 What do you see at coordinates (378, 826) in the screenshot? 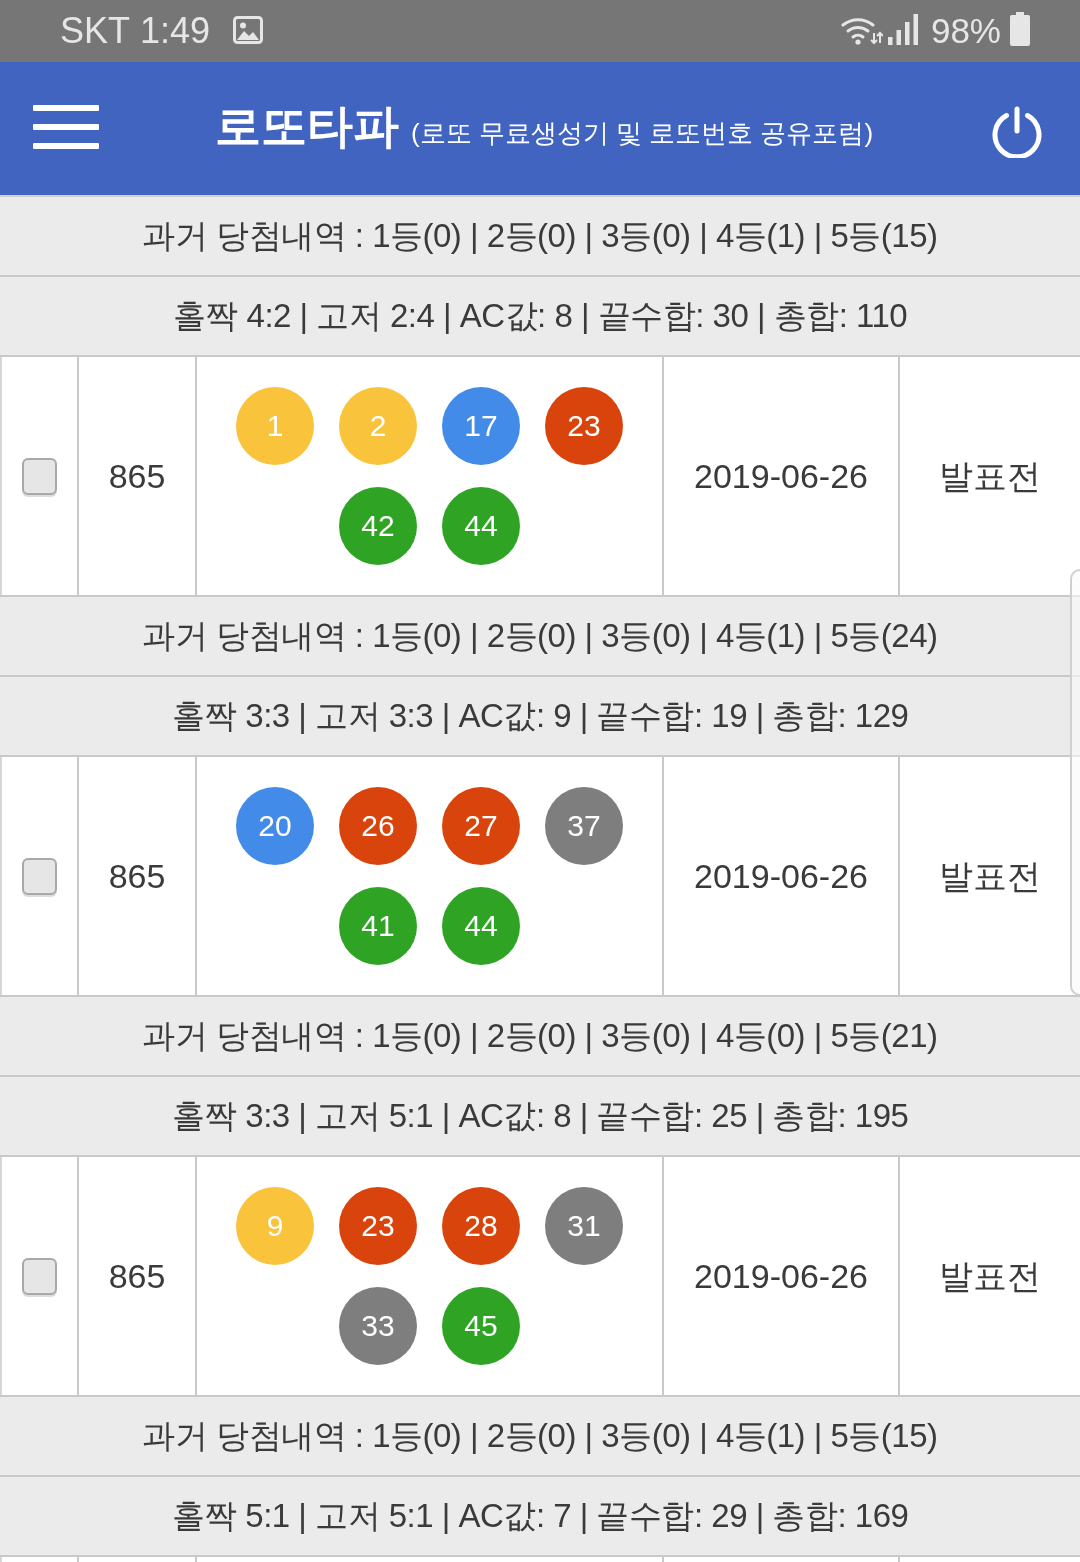
I see `lotto-ball: 26` at bounding box center [378, 826].